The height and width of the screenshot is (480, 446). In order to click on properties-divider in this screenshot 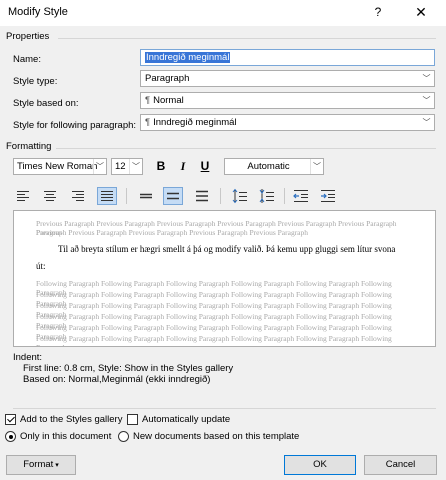, I will do `click(247, 38)`.